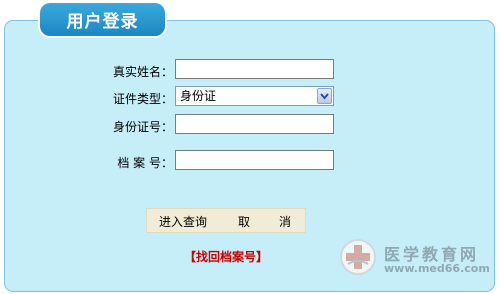 The height and width of the screenshot is (294, 500). I want to click on watermark-logo-icon, so click(358, 257).